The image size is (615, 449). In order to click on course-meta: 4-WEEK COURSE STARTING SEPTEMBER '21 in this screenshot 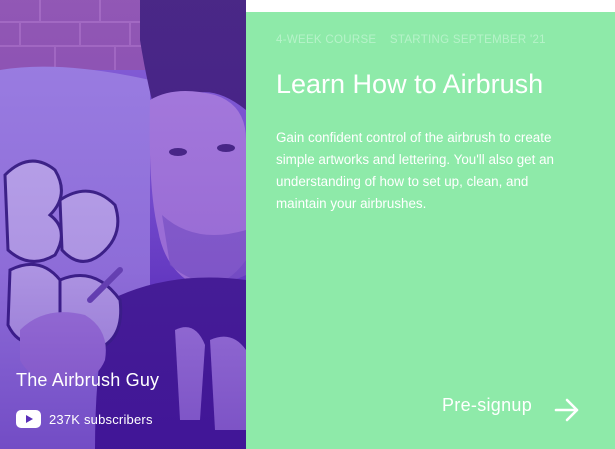, I will do `click(411, 40)`.